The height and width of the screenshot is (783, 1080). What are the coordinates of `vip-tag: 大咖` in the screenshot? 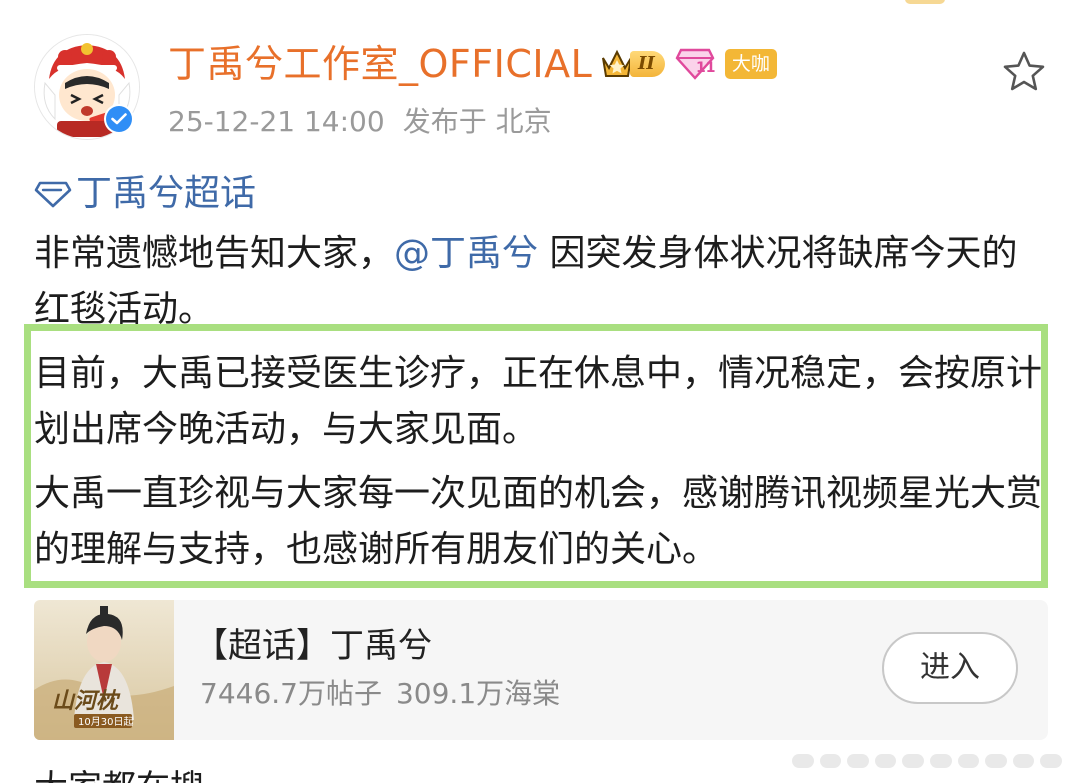 It's located at (750, 64).